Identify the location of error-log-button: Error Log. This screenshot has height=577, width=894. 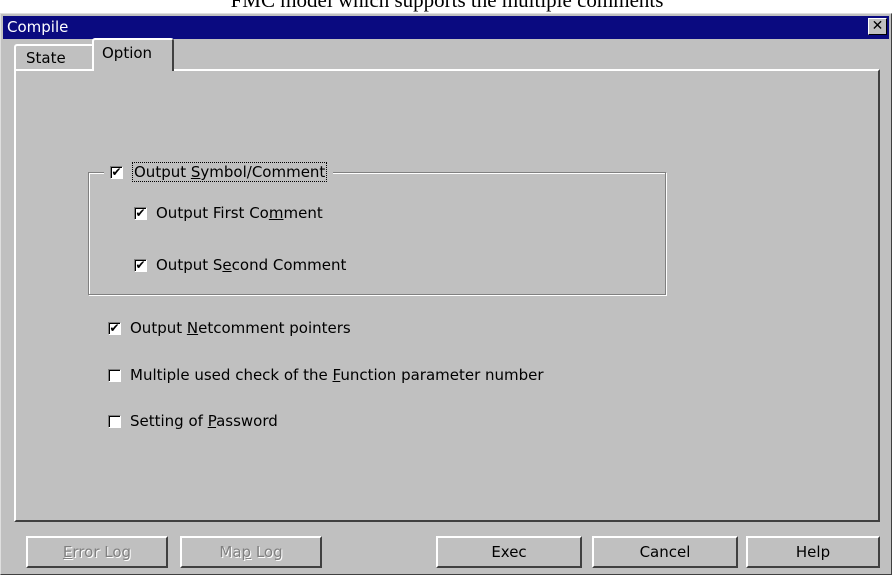
(97, 552).